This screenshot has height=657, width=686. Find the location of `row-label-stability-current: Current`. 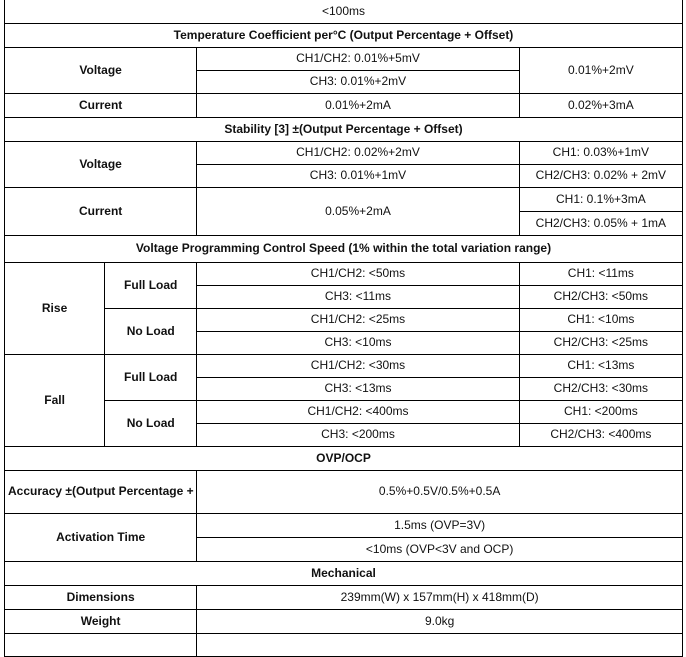

row-label-stability-current: Current is located at coordinates (100, 211).